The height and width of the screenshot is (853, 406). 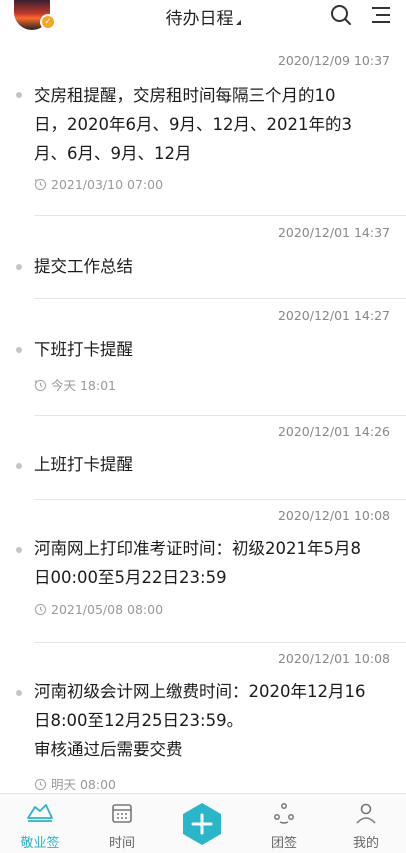 What do you see at coordinates (83, 349) in the screenshot?
I see `item-text-line: 下班打卡提醒` at bounding box center [83, 349].